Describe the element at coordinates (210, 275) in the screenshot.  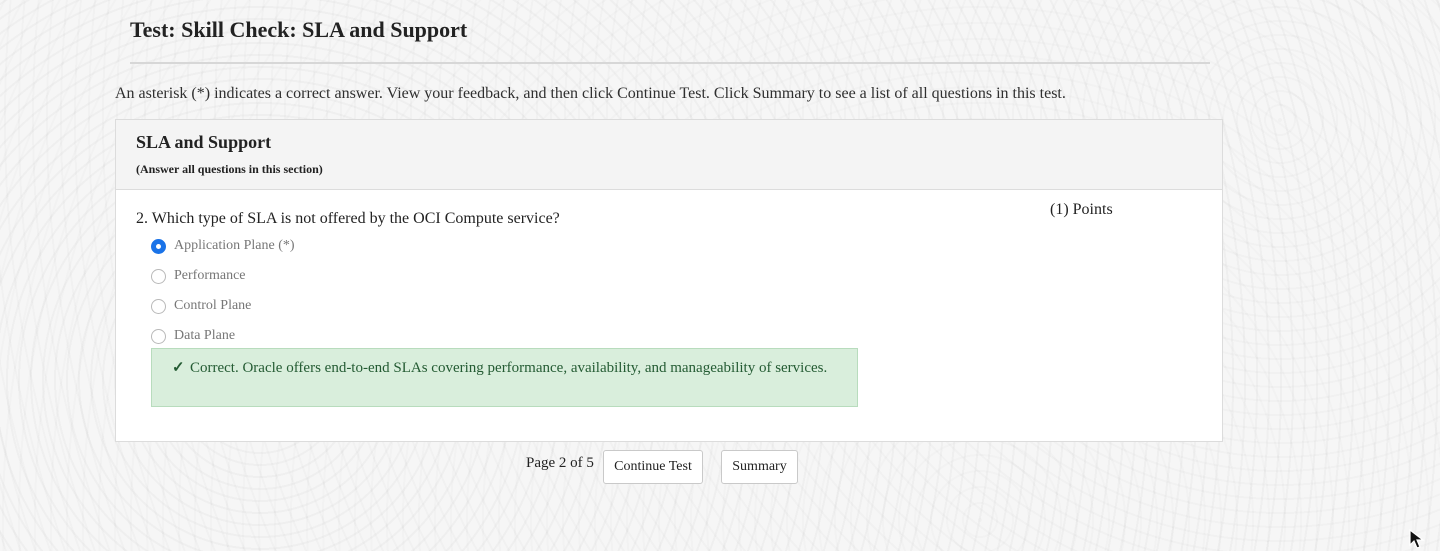
I see `answer-option-label: Performance` at that location.